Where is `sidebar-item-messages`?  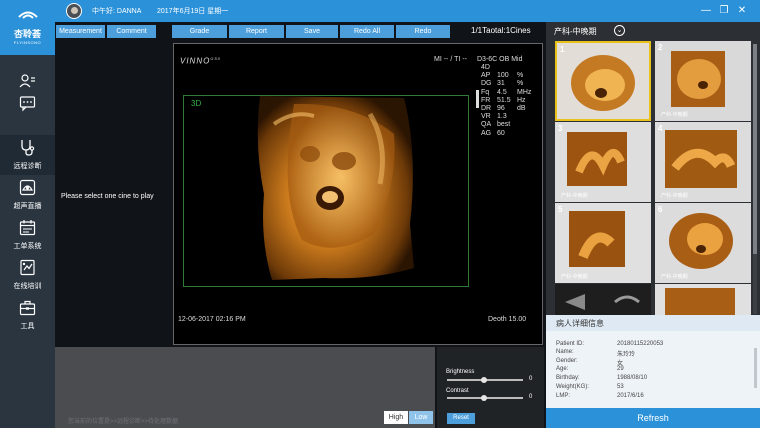 sidebar-item-messages is located at coordinates (27, 104).